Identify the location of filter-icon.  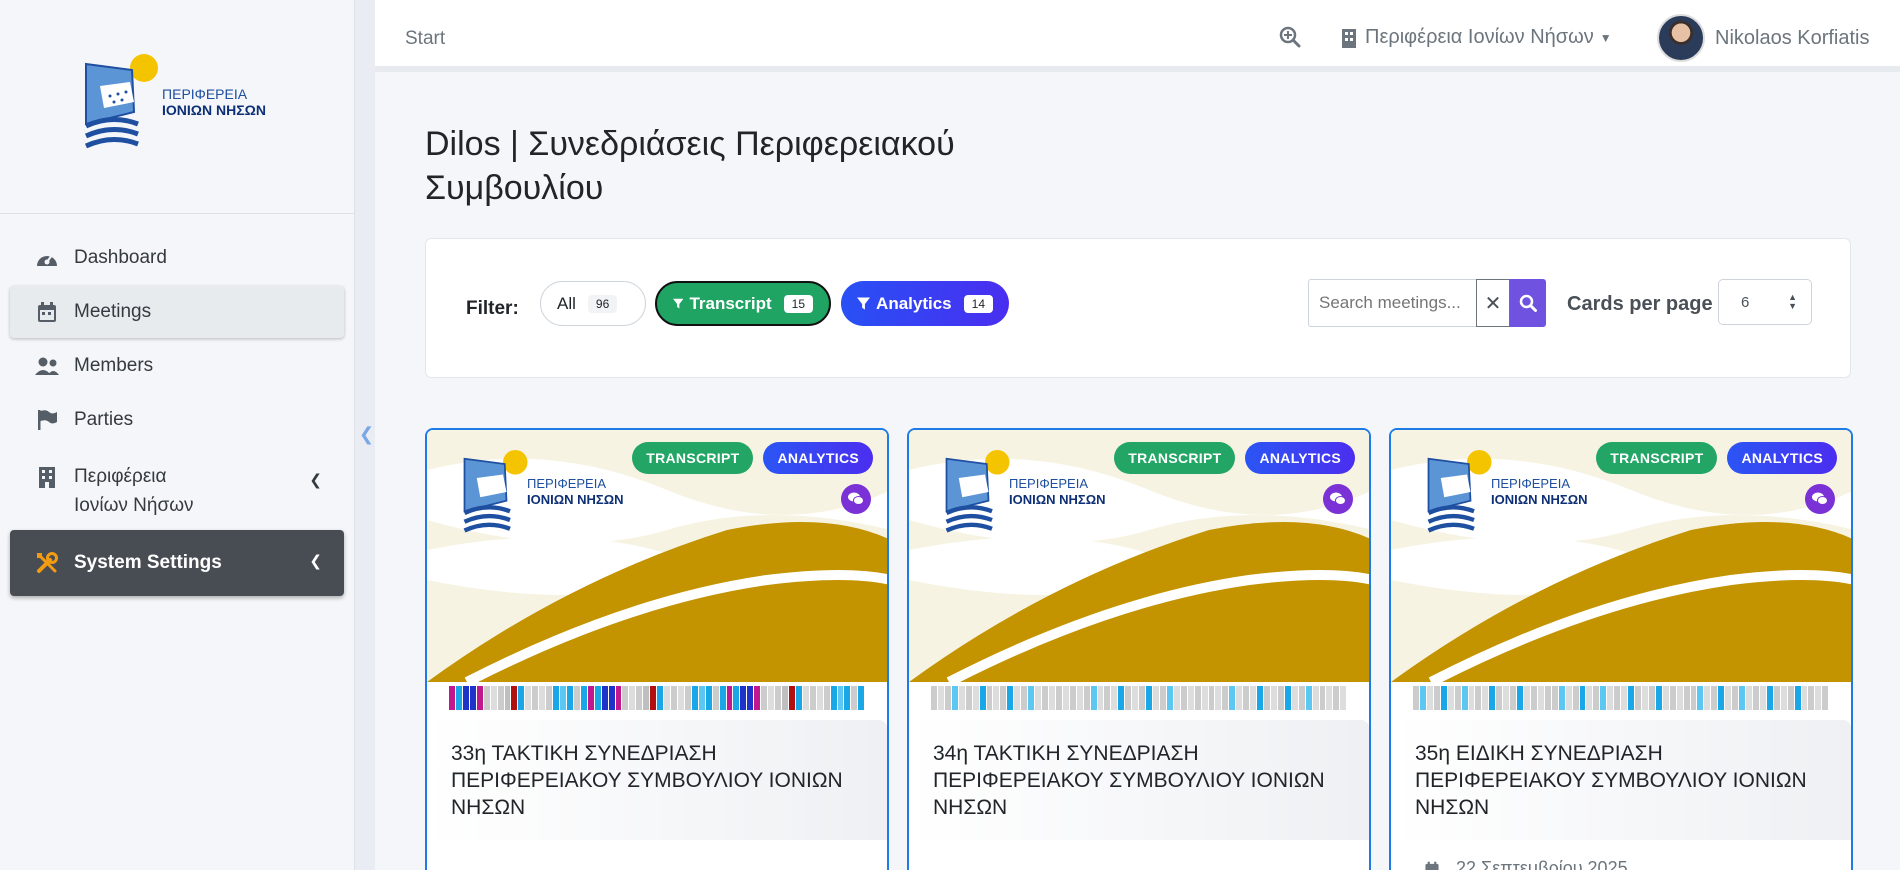
(864, 303).